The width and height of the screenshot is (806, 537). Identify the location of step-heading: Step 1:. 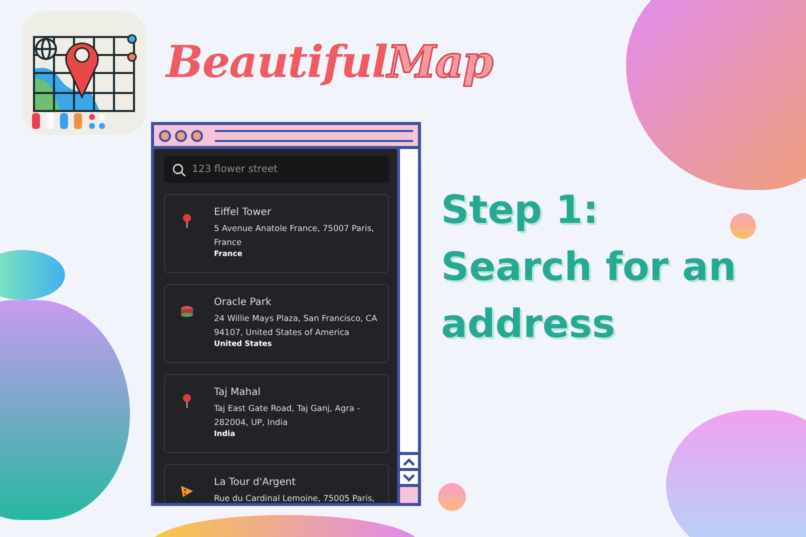
(520, 211).